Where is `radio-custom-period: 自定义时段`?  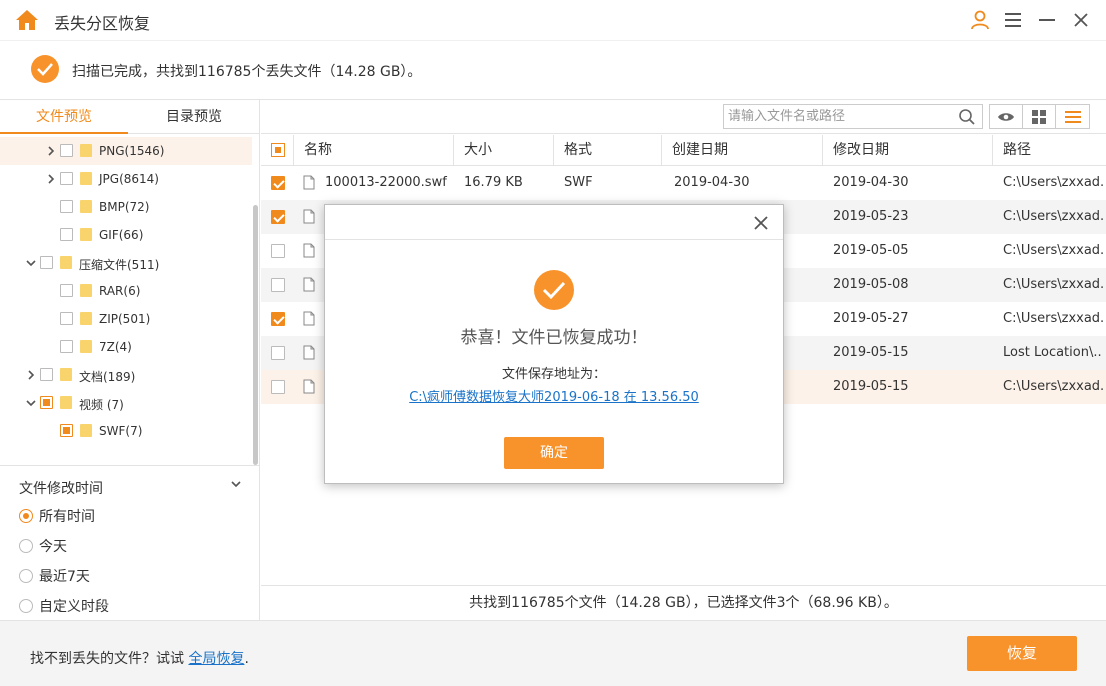
radio-custom-period: 自定义时段 is located at coordinates (64, 606).